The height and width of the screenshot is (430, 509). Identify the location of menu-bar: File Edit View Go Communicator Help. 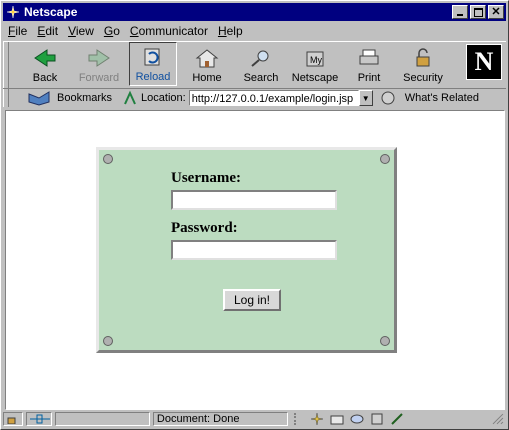
(254, 31).